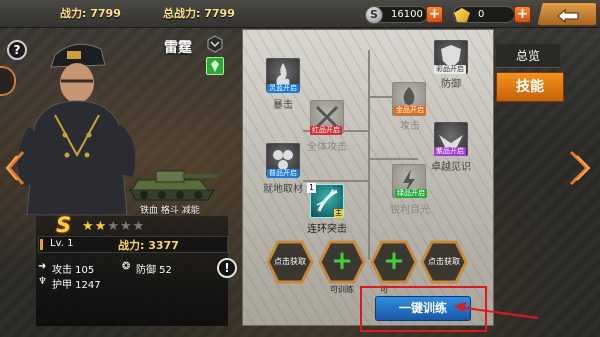 Image resolution: width=600 pixels, height=337 pixels. What do you see at coordinates (327, 229) in the screenshot?
I see `skill-combo-name: 连环突击` at bounding box center [327, 229].